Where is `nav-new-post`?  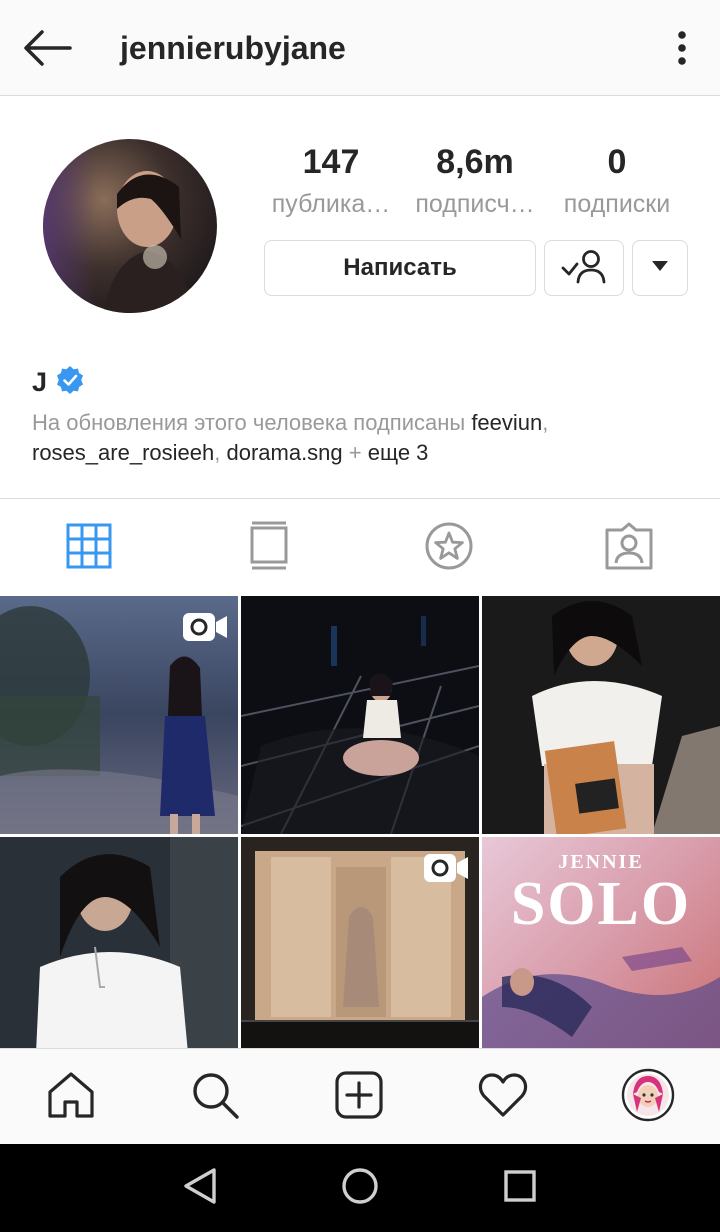 nav-new-post is located at coordinates (359, 1097).